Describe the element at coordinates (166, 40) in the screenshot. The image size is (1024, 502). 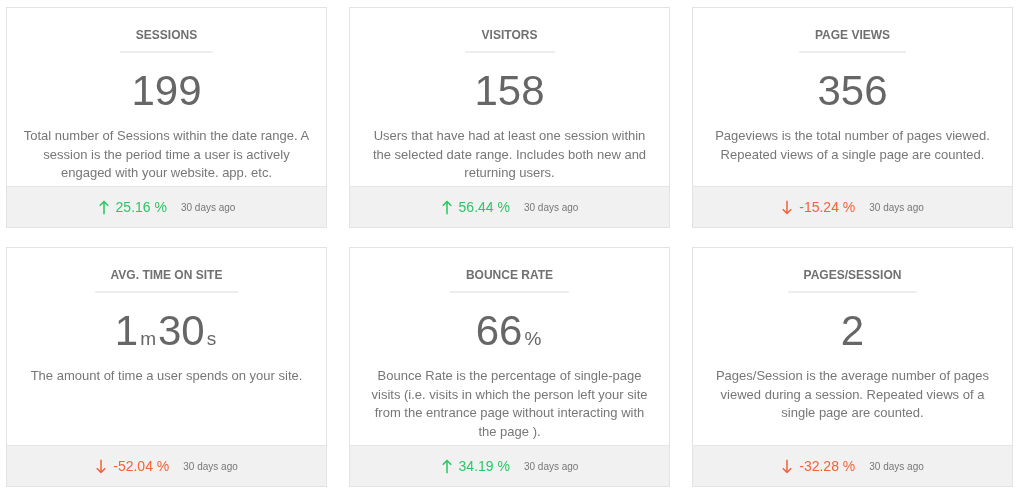
I see `card-title: SESSIONS` at that location.